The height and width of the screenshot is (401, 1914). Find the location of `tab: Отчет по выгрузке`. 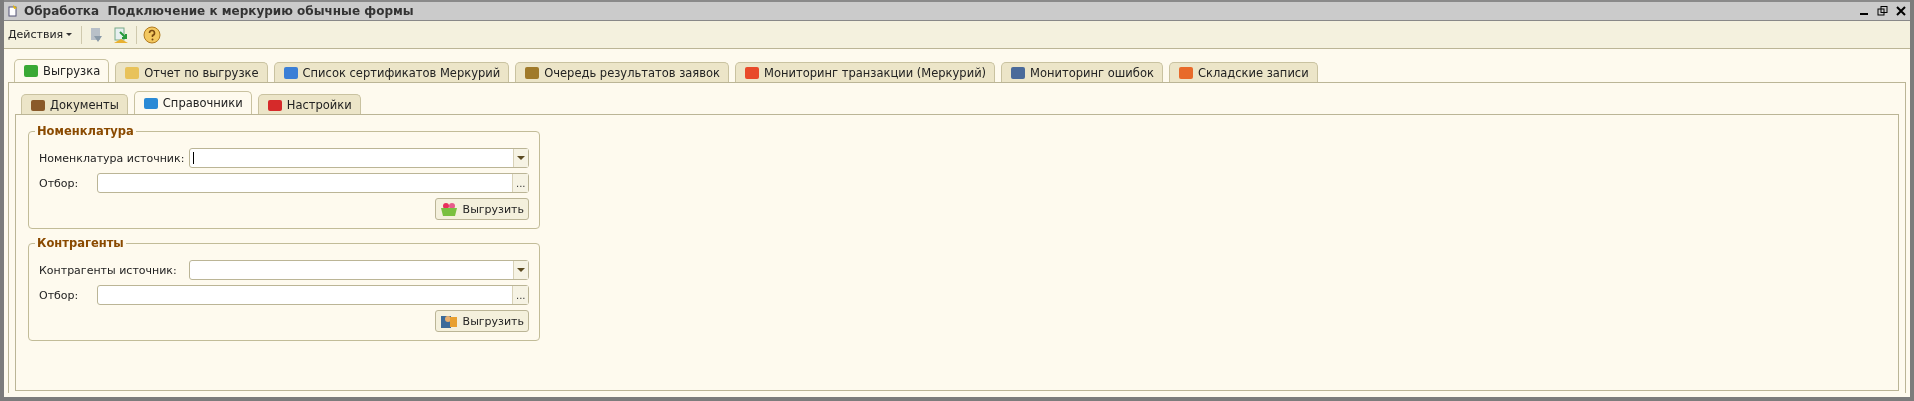

tab: Отчет по выгрузке is located at coordinates (191, 72).